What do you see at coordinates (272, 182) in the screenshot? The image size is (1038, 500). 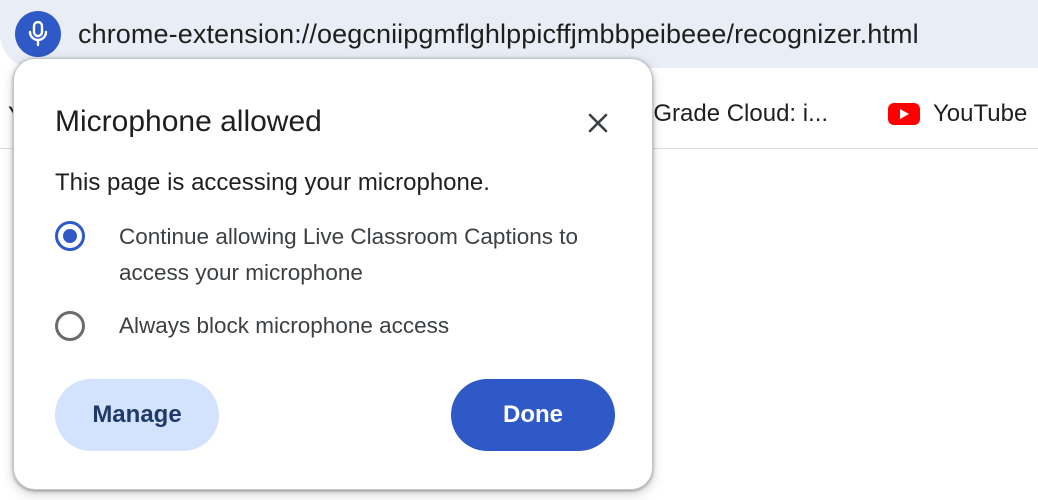 I see `popup-description: This page is accessing your microphone.` at bounding box center [272, 182].